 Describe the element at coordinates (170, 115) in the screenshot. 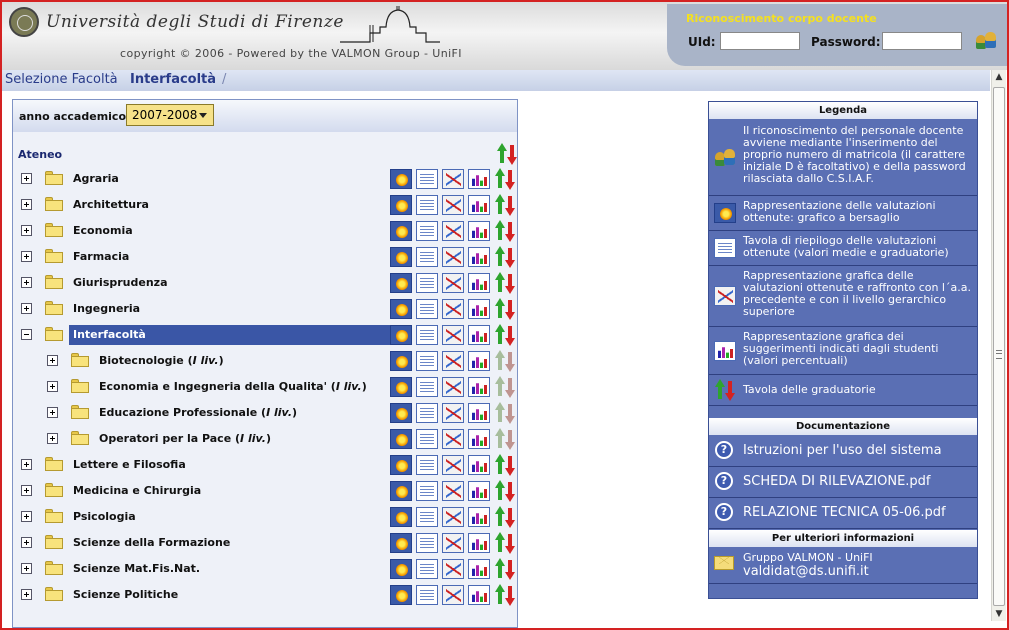

I see `academic-year-select: 2007-2008` at that location.